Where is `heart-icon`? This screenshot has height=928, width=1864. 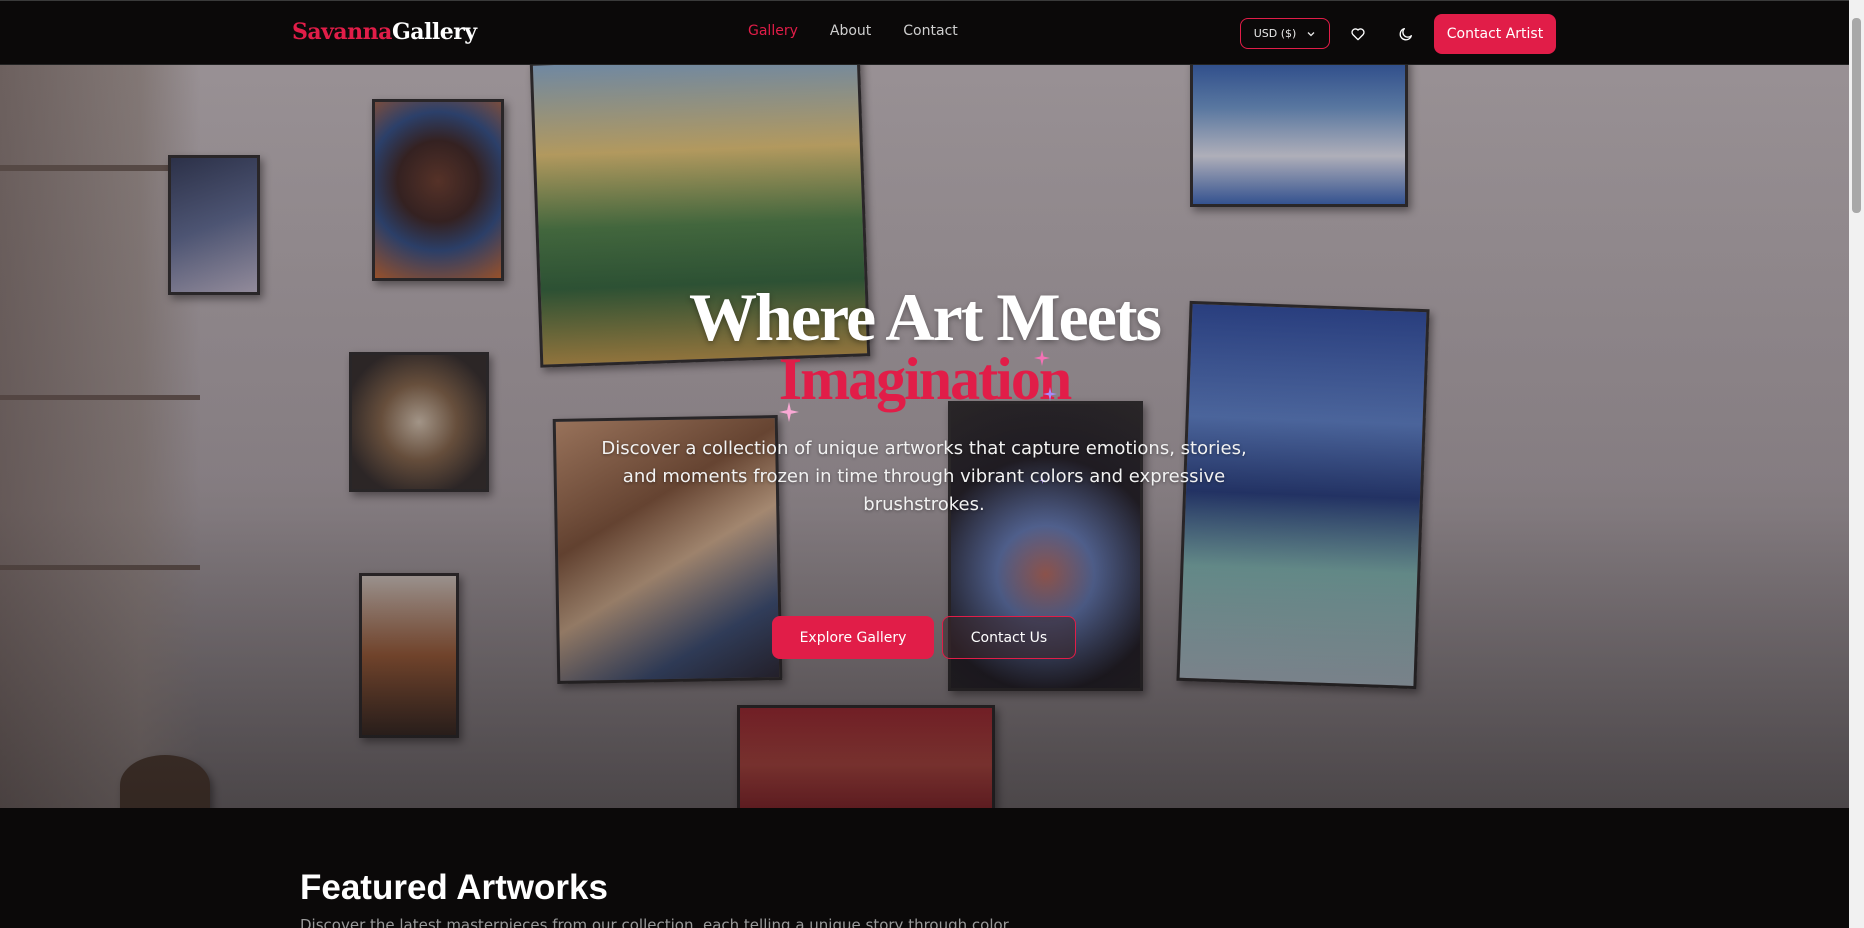 heart-icon is located at coordinates (1358, 34).